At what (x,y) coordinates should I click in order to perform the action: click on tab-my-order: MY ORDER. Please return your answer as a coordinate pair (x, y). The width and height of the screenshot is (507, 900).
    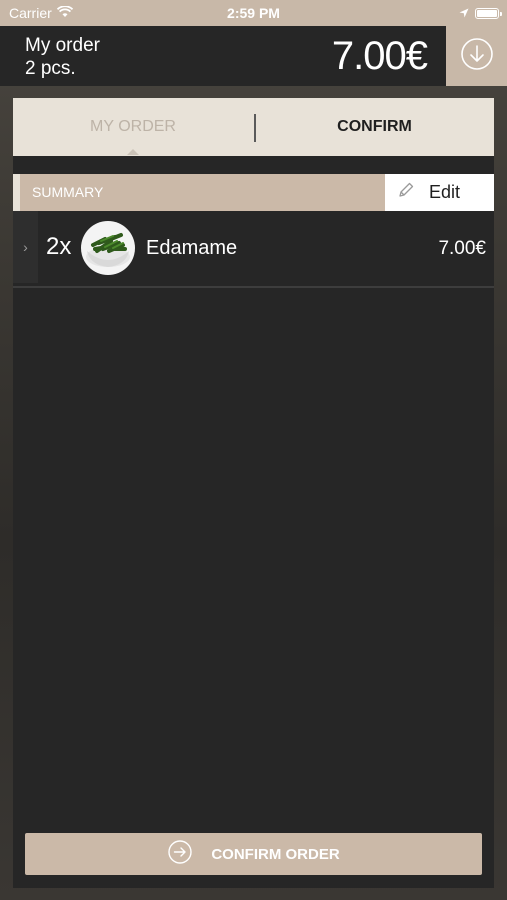
    Looking at the image, I should click on (133, 127).